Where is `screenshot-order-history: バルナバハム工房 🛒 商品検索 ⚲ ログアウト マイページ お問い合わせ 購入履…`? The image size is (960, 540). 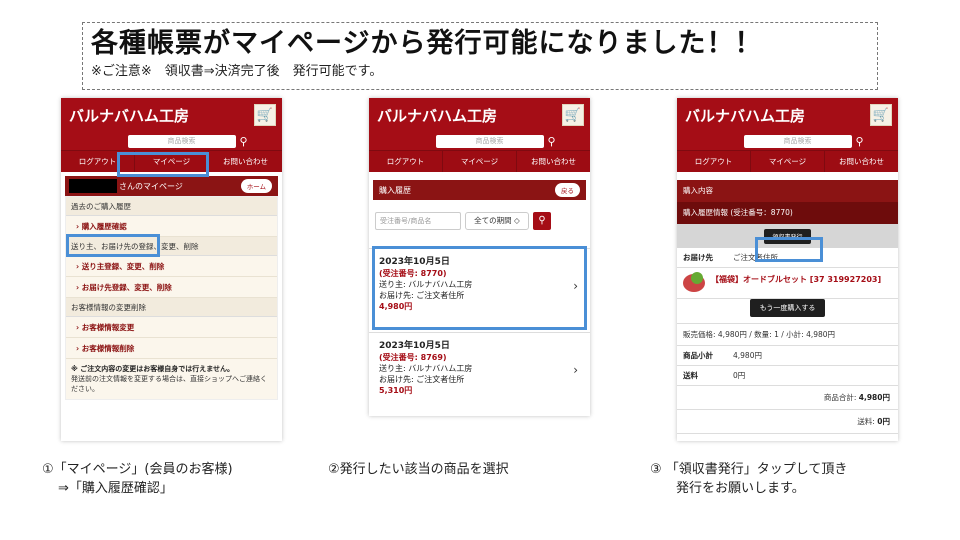
screenshot-order-history: バルナバハム工房 🛒 商品検索 ⚲ ログアウト マイページ お問い合わせ 購入履… is located at coordinates (479, 257).